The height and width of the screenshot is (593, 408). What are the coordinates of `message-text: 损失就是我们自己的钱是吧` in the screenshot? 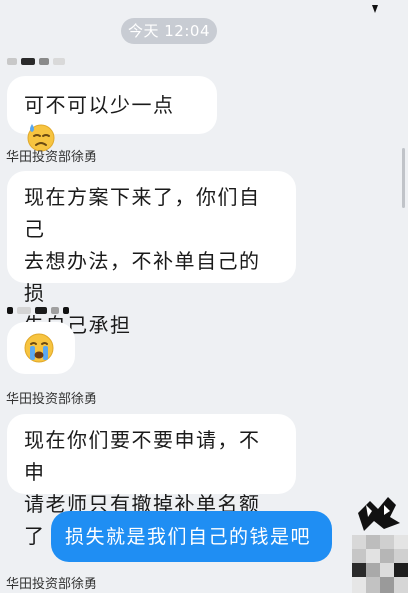 It's located at (188, 537).